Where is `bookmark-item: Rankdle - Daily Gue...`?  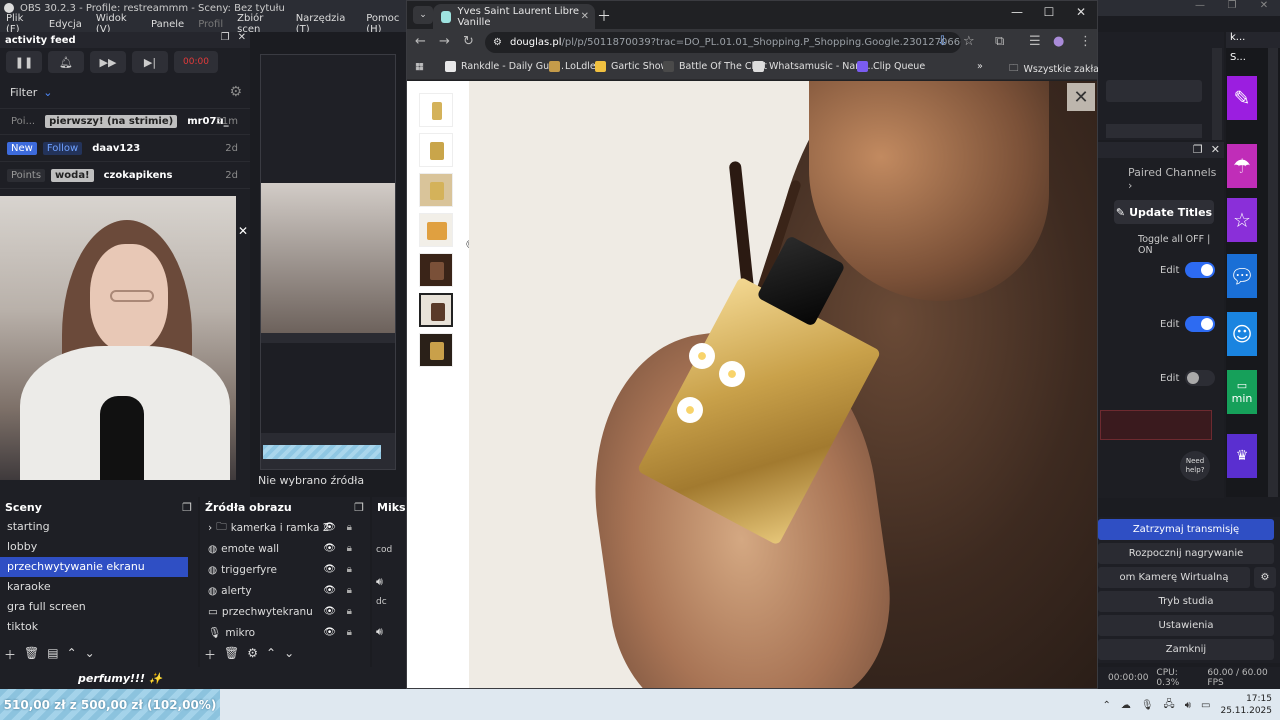
bookmark-item: Rankdle - Daily Gue... is located at coordinates (504, 66).